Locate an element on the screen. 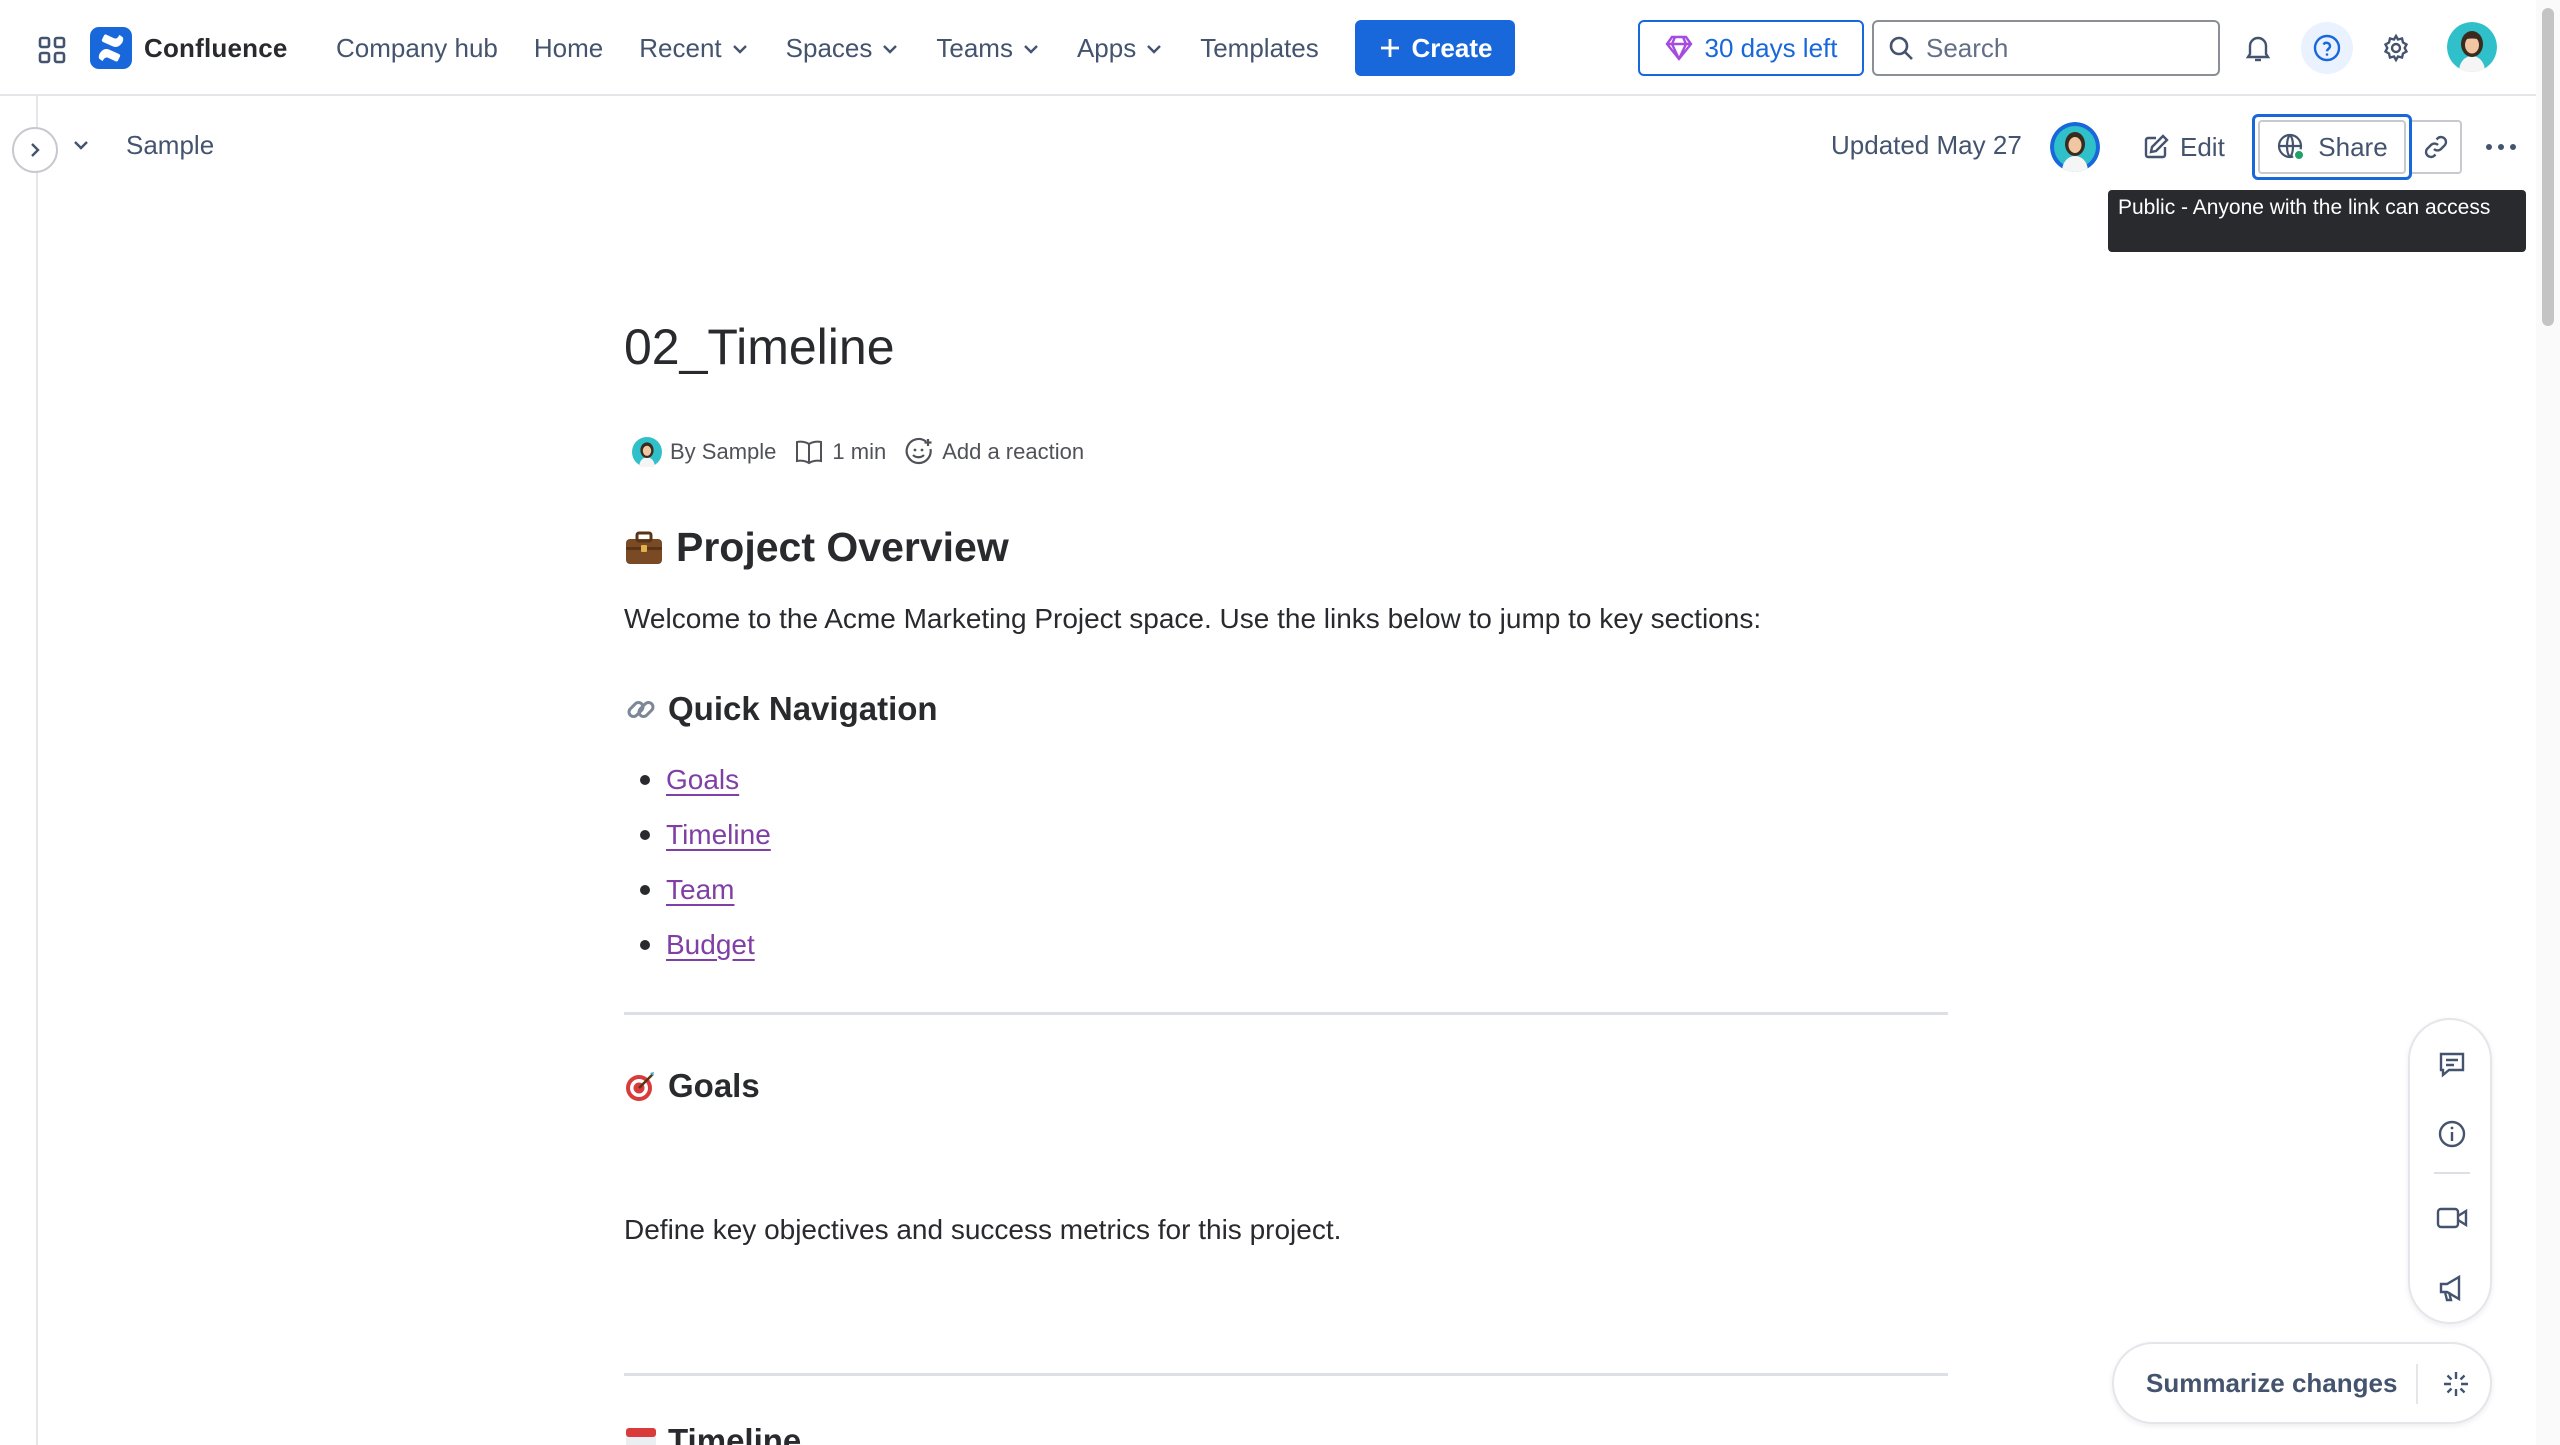 This screenshot has height=1445, width=2560. scrollbar-thumb is located at coordinates (2548, 167).